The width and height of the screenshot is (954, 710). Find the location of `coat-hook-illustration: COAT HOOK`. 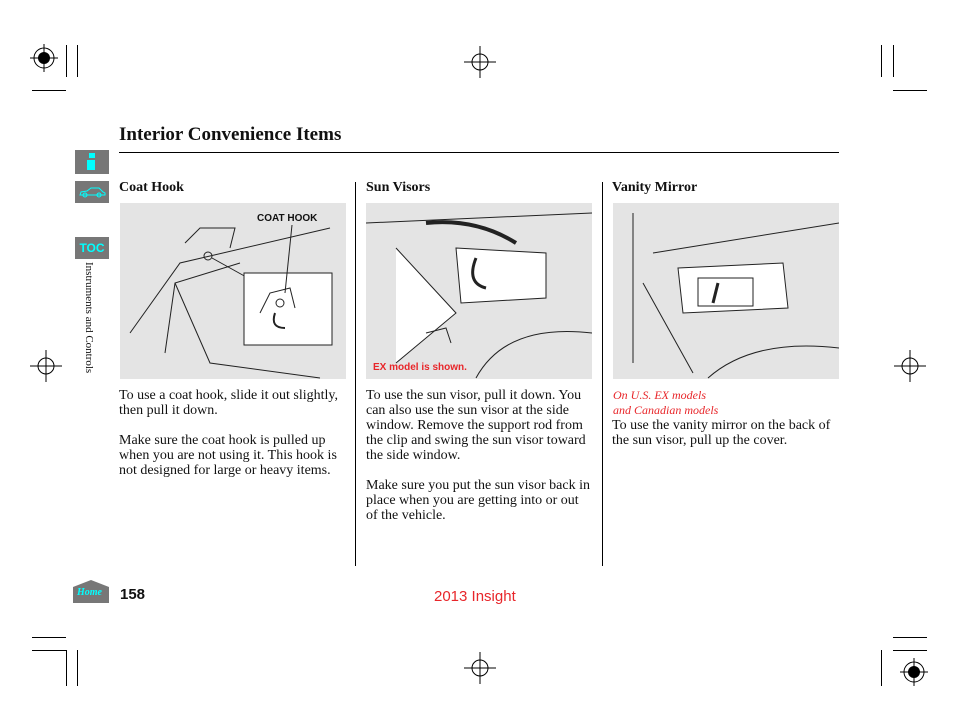

coat-hook-illustration: COAT HOOK is located at coordinates (233, 291).